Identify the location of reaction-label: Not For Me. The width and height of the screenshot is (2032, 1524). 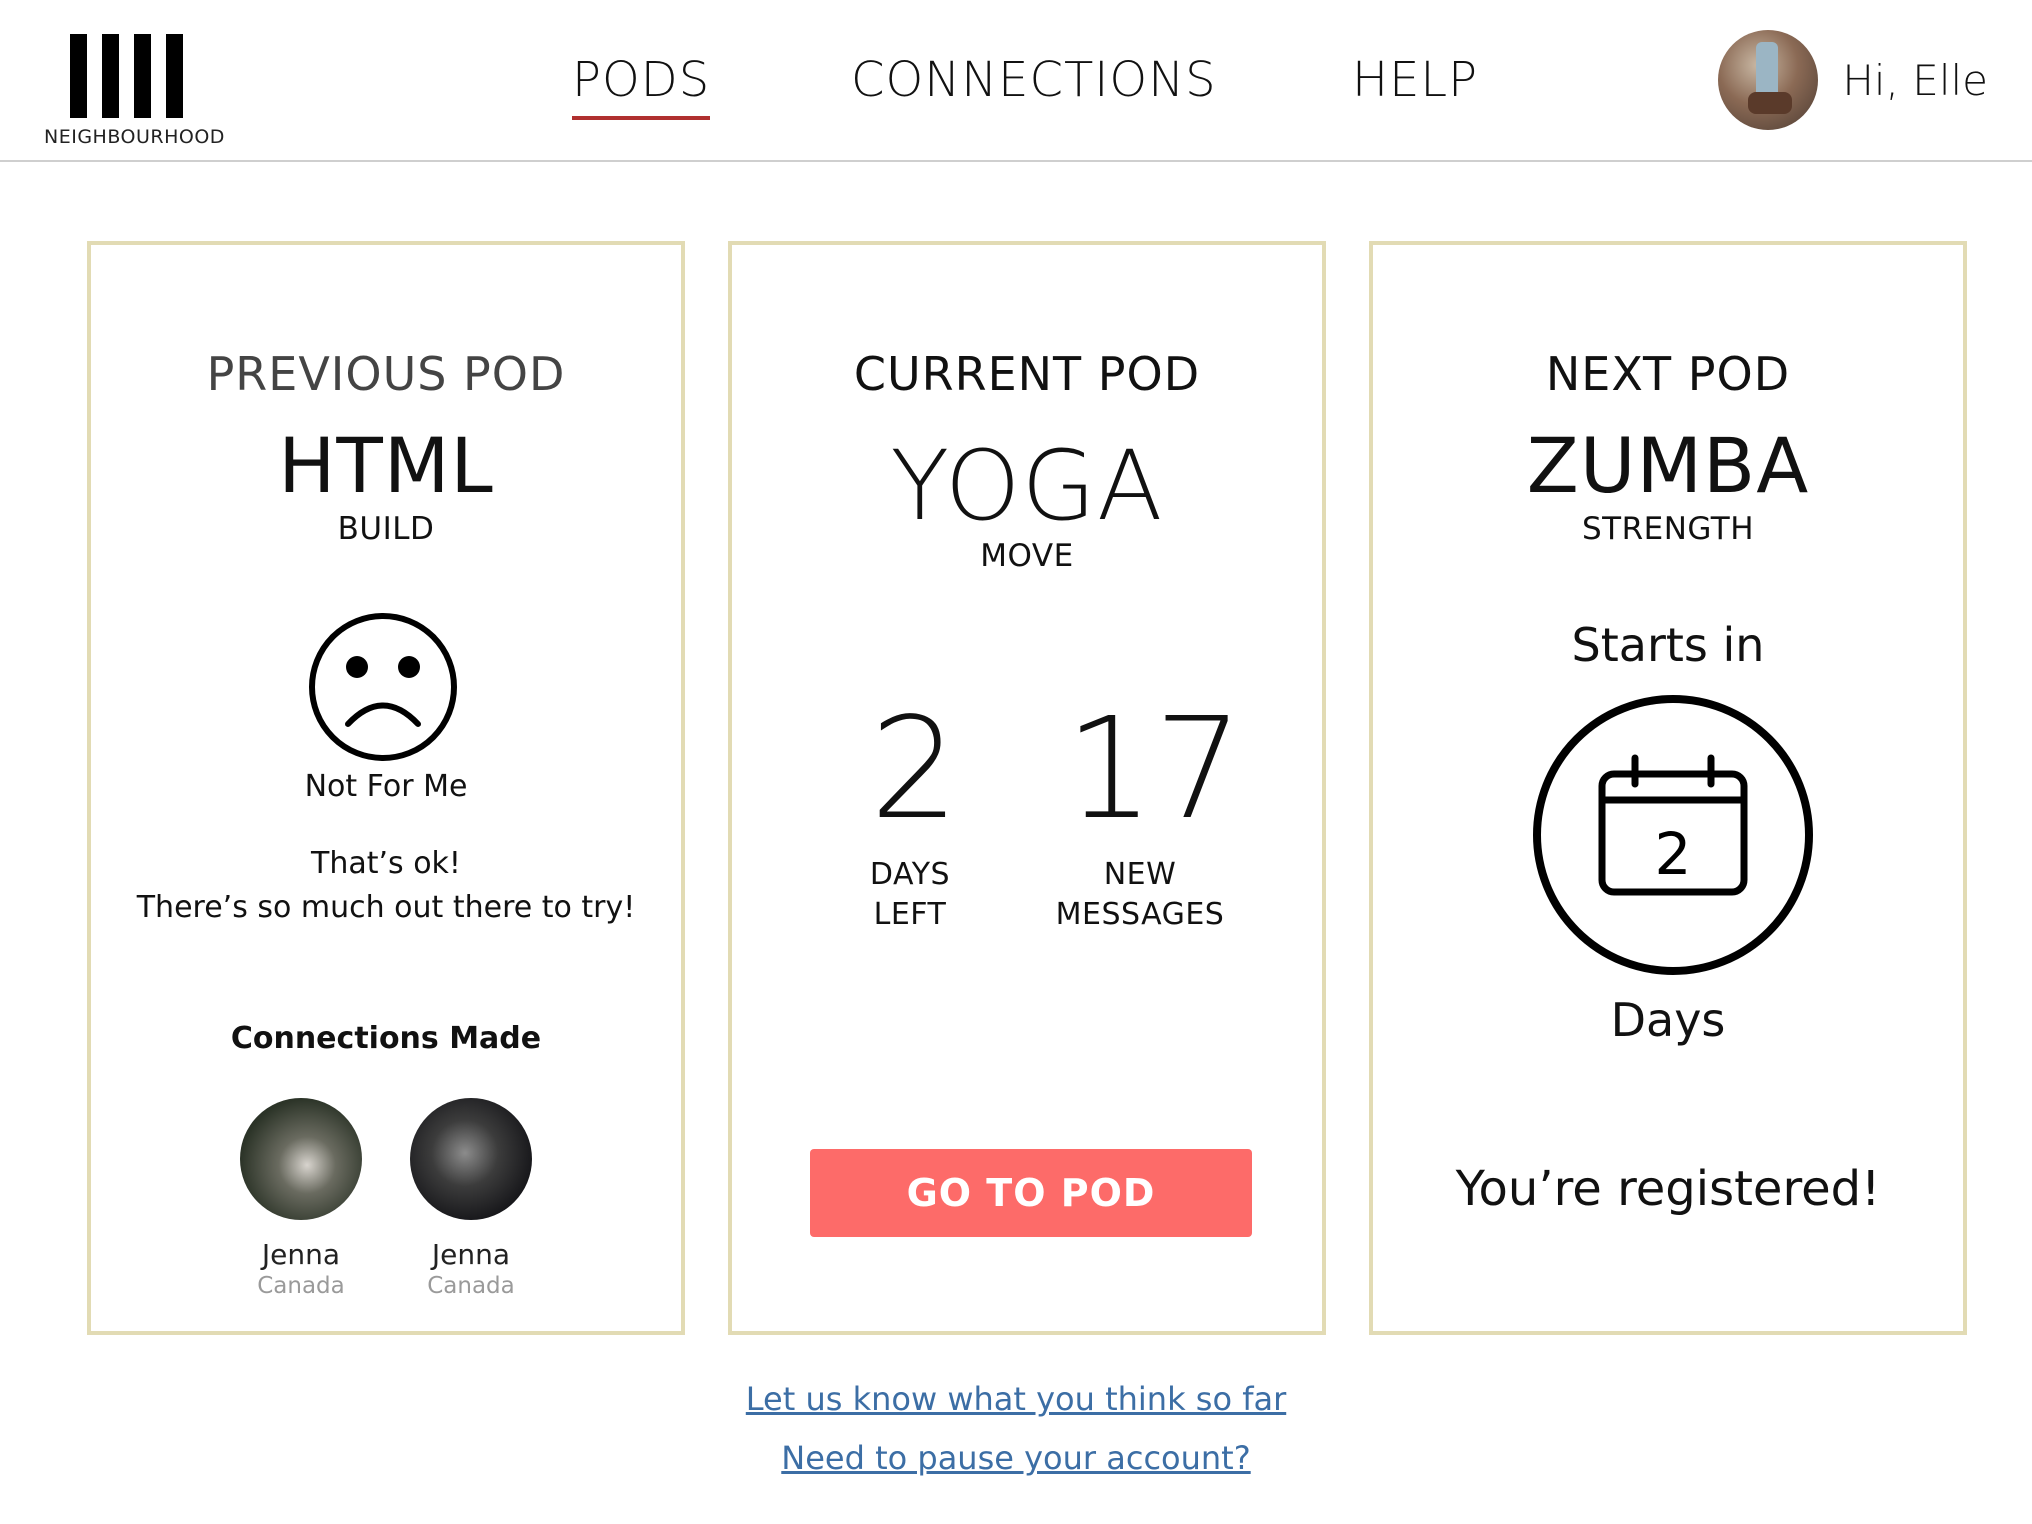
(386, 786).